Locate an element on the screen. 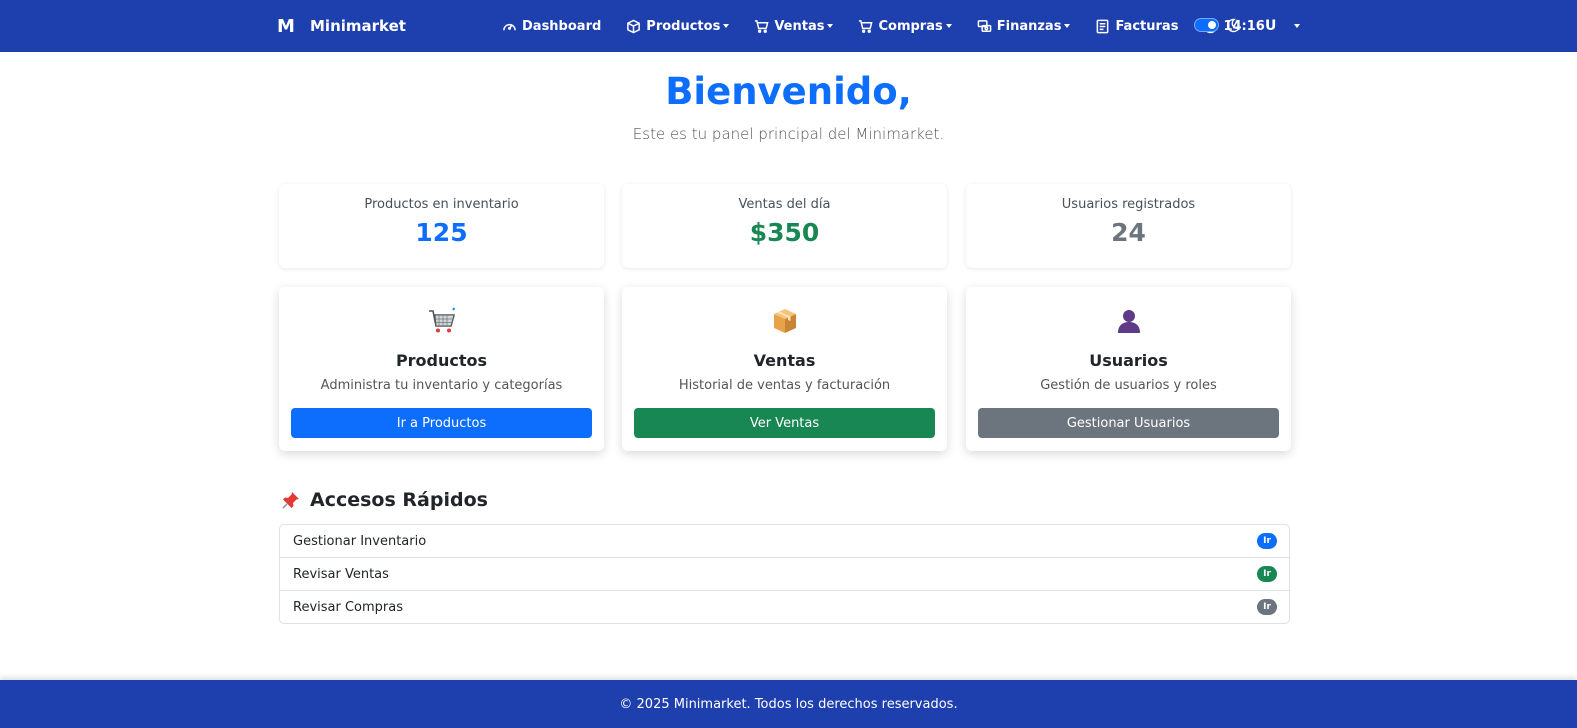 The image size is (1577, 728). cash-icon is located at coordinates (984, 25).